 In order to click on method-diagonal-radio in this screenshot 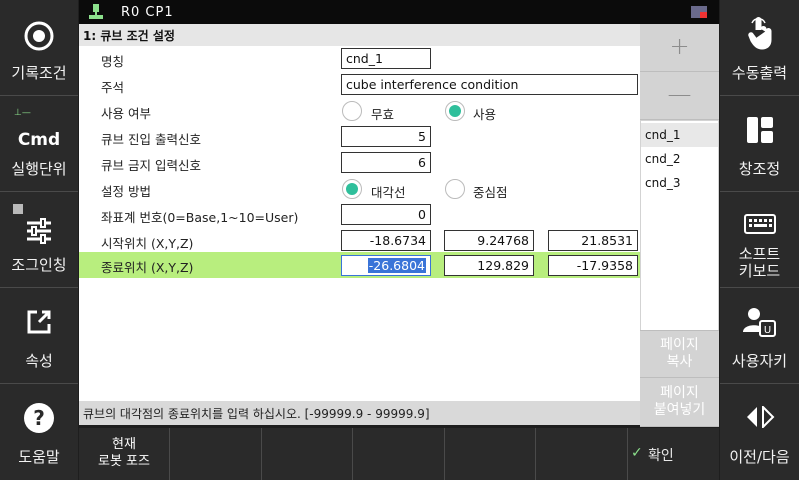, I will do `click(352, 189)`.